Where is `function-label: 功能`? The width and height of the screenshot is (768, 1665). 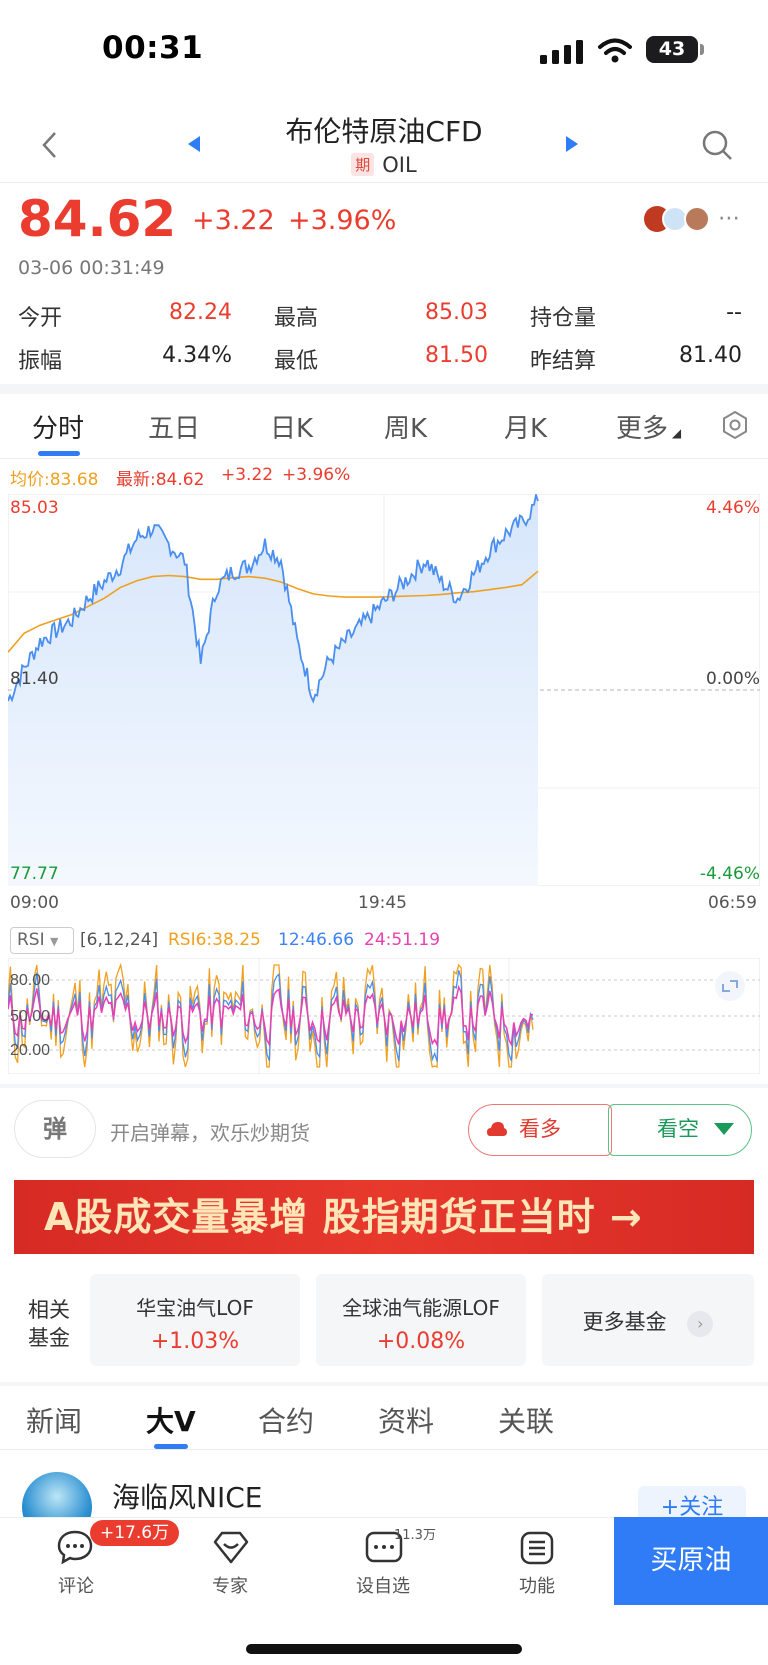 function-label: 功能 is located at coordinates (537, 1585).